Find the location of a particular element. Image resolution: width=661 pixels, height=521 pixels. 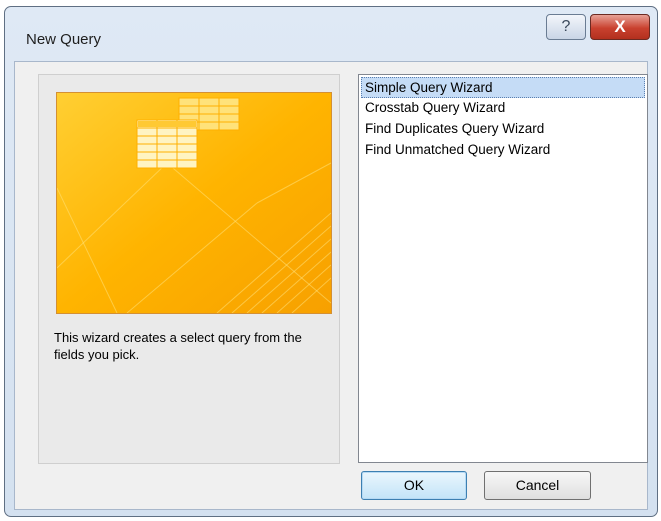

cancel-button: Cancel is located at coordinates (537, 485).